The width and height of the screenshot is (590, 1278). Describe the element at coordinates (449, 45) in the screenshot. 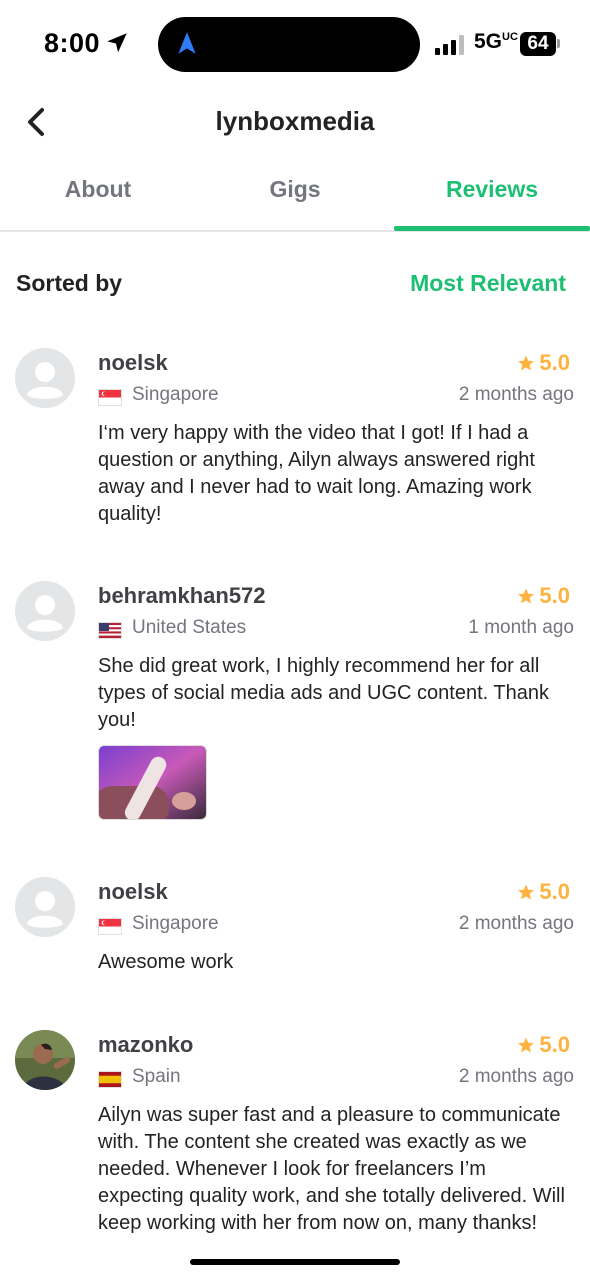

I see `cellular-signal-icon` at that location.